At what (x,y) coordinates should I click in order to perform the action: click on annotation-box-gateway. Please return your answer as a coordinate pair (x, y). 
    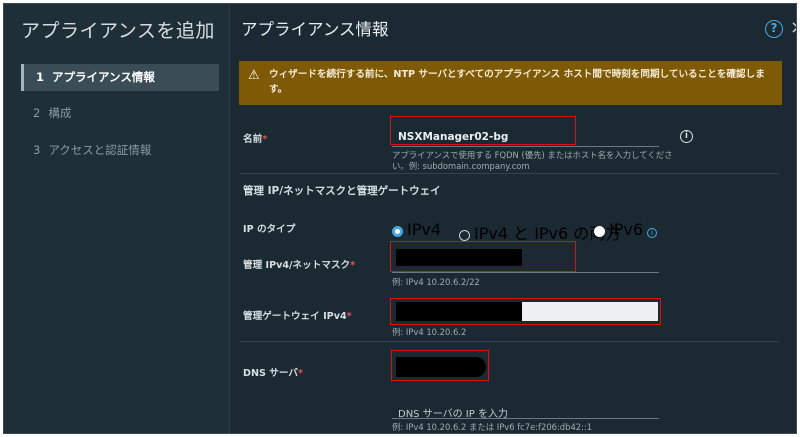
    Looking at the image, I should click on (525, 311).